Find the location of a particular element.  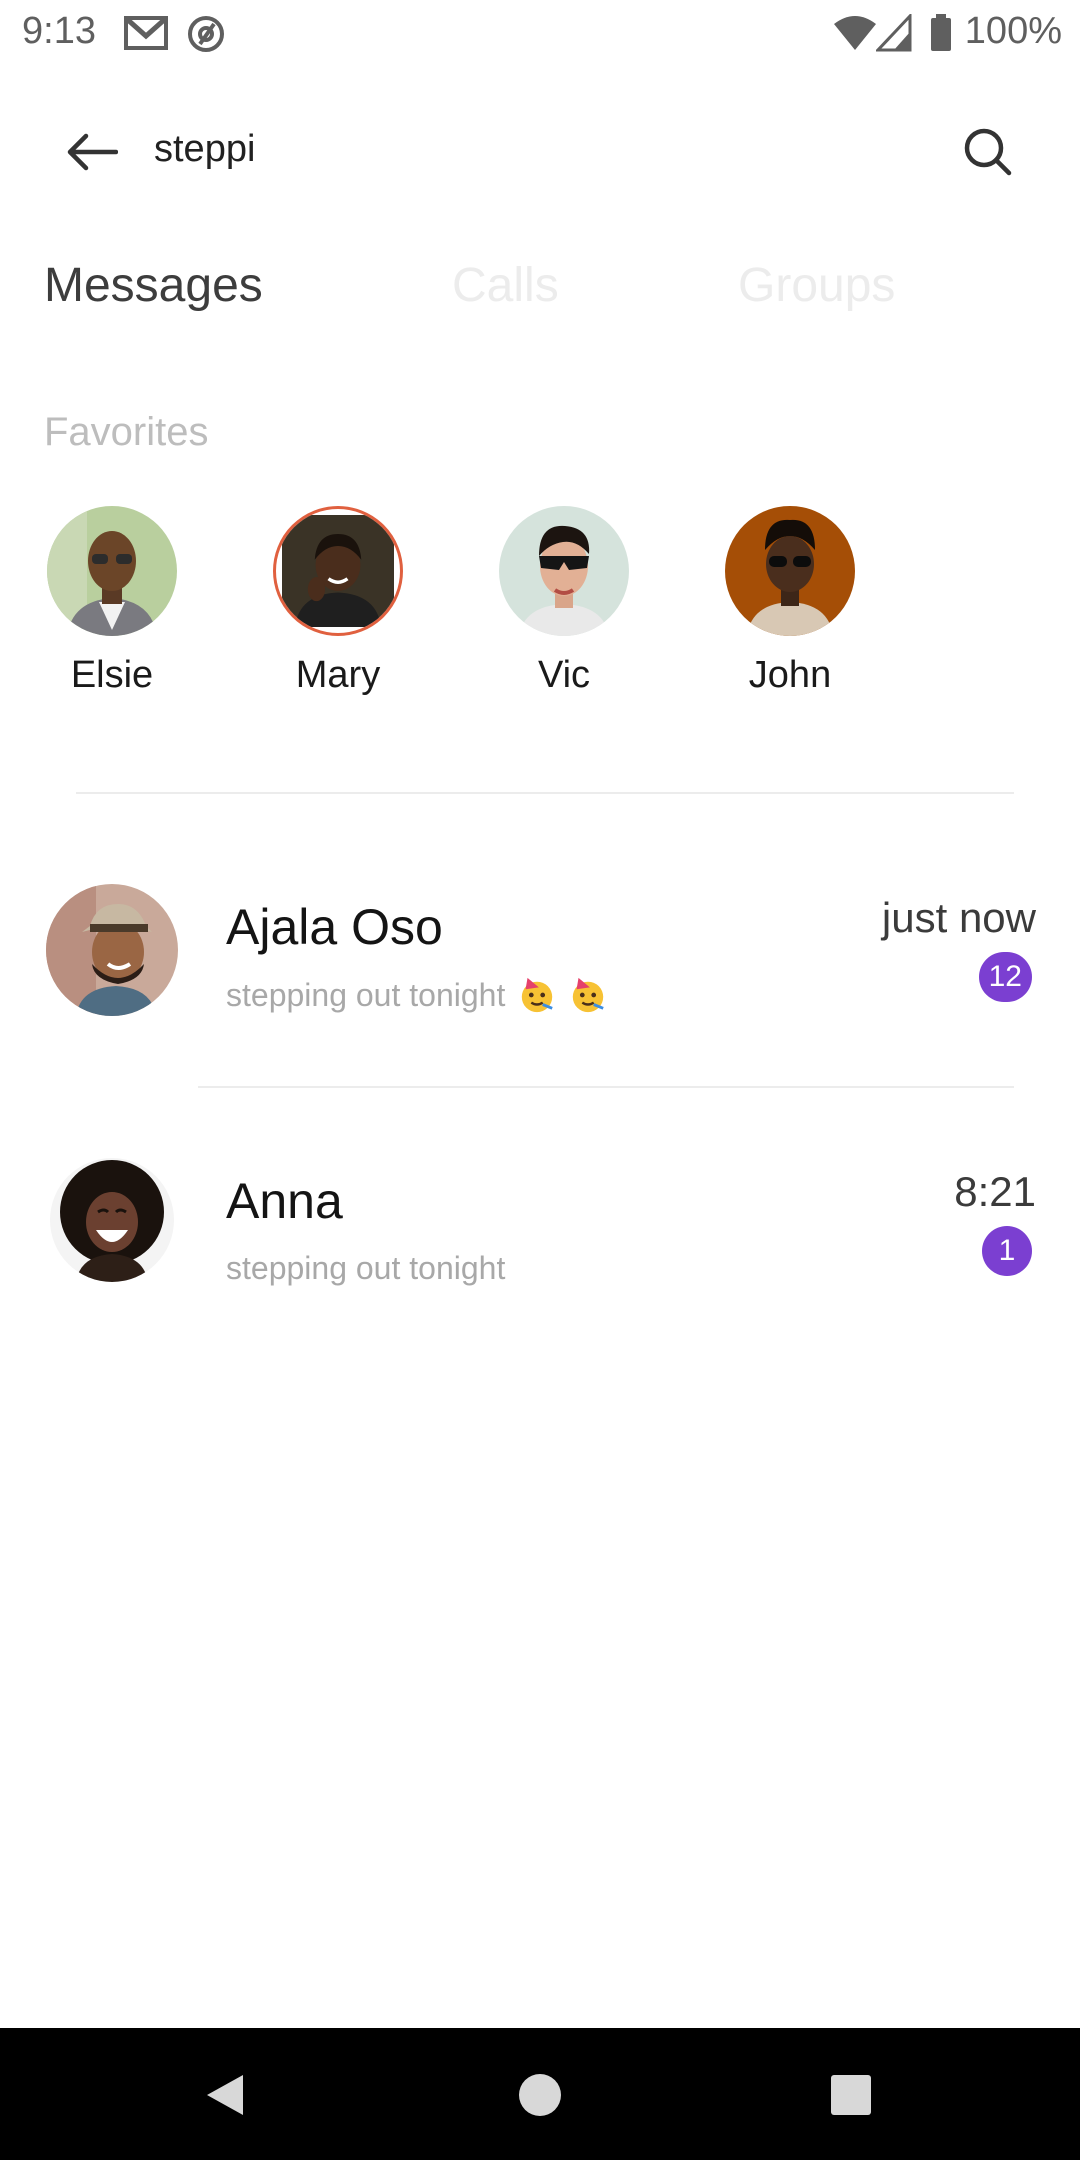

square-recents-icon is located at coordinates (851, 2095).